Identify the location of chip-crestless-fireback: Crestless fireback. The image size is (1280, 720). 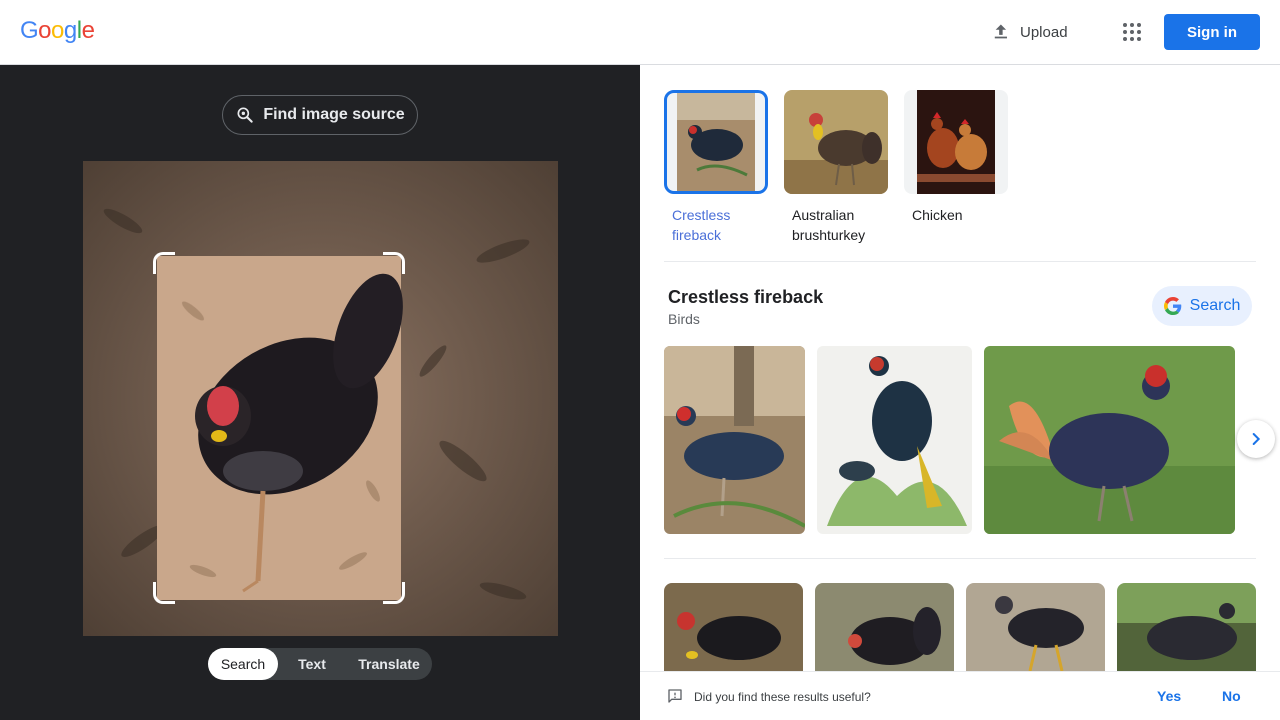
(716, 167).